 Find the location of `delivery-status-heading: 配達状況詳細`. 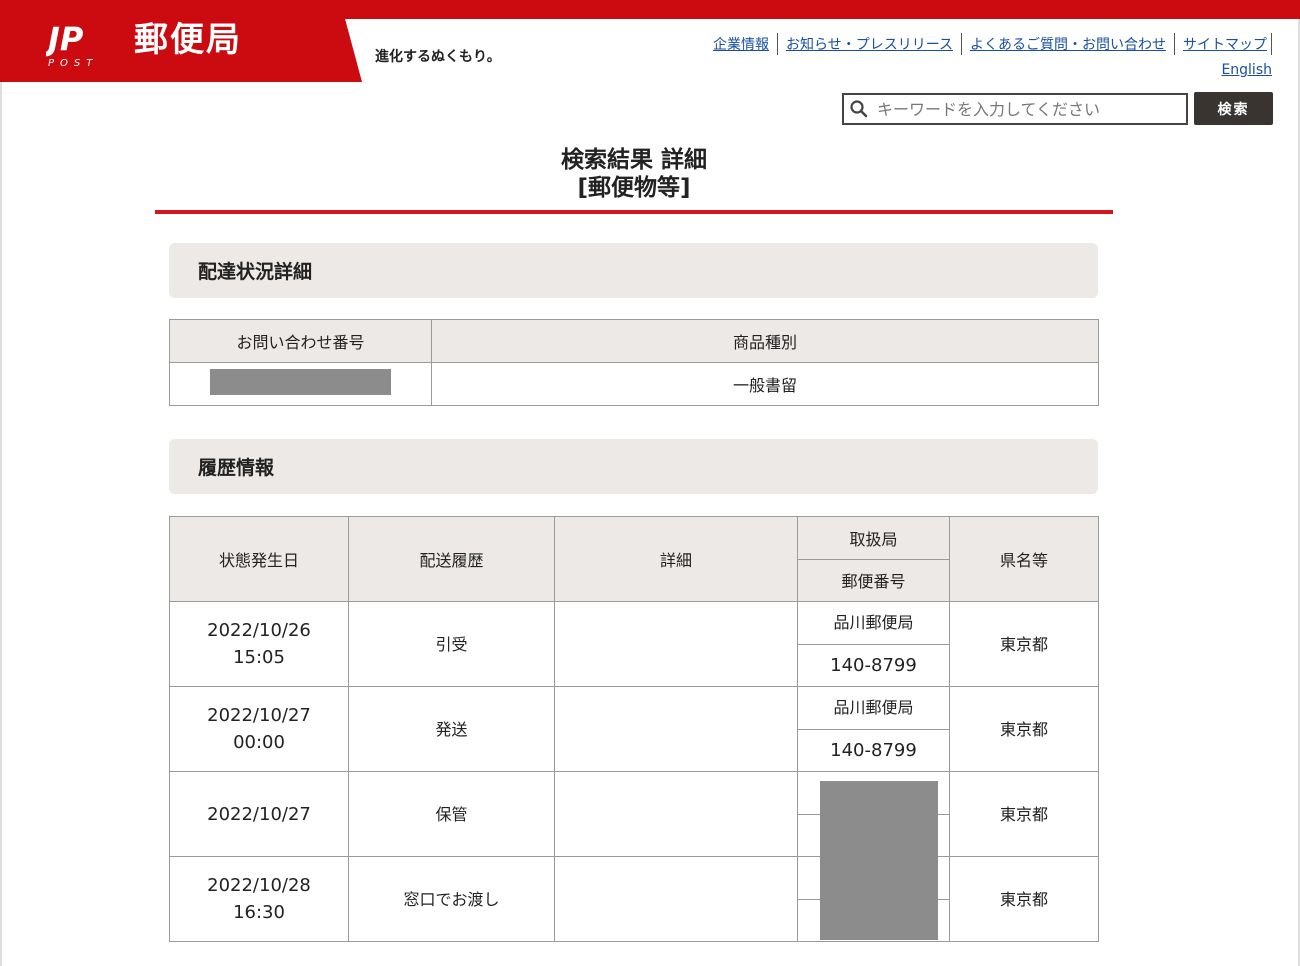

delivery-status-heading: 配達状況詳細 is located at coordinates (633, 270).